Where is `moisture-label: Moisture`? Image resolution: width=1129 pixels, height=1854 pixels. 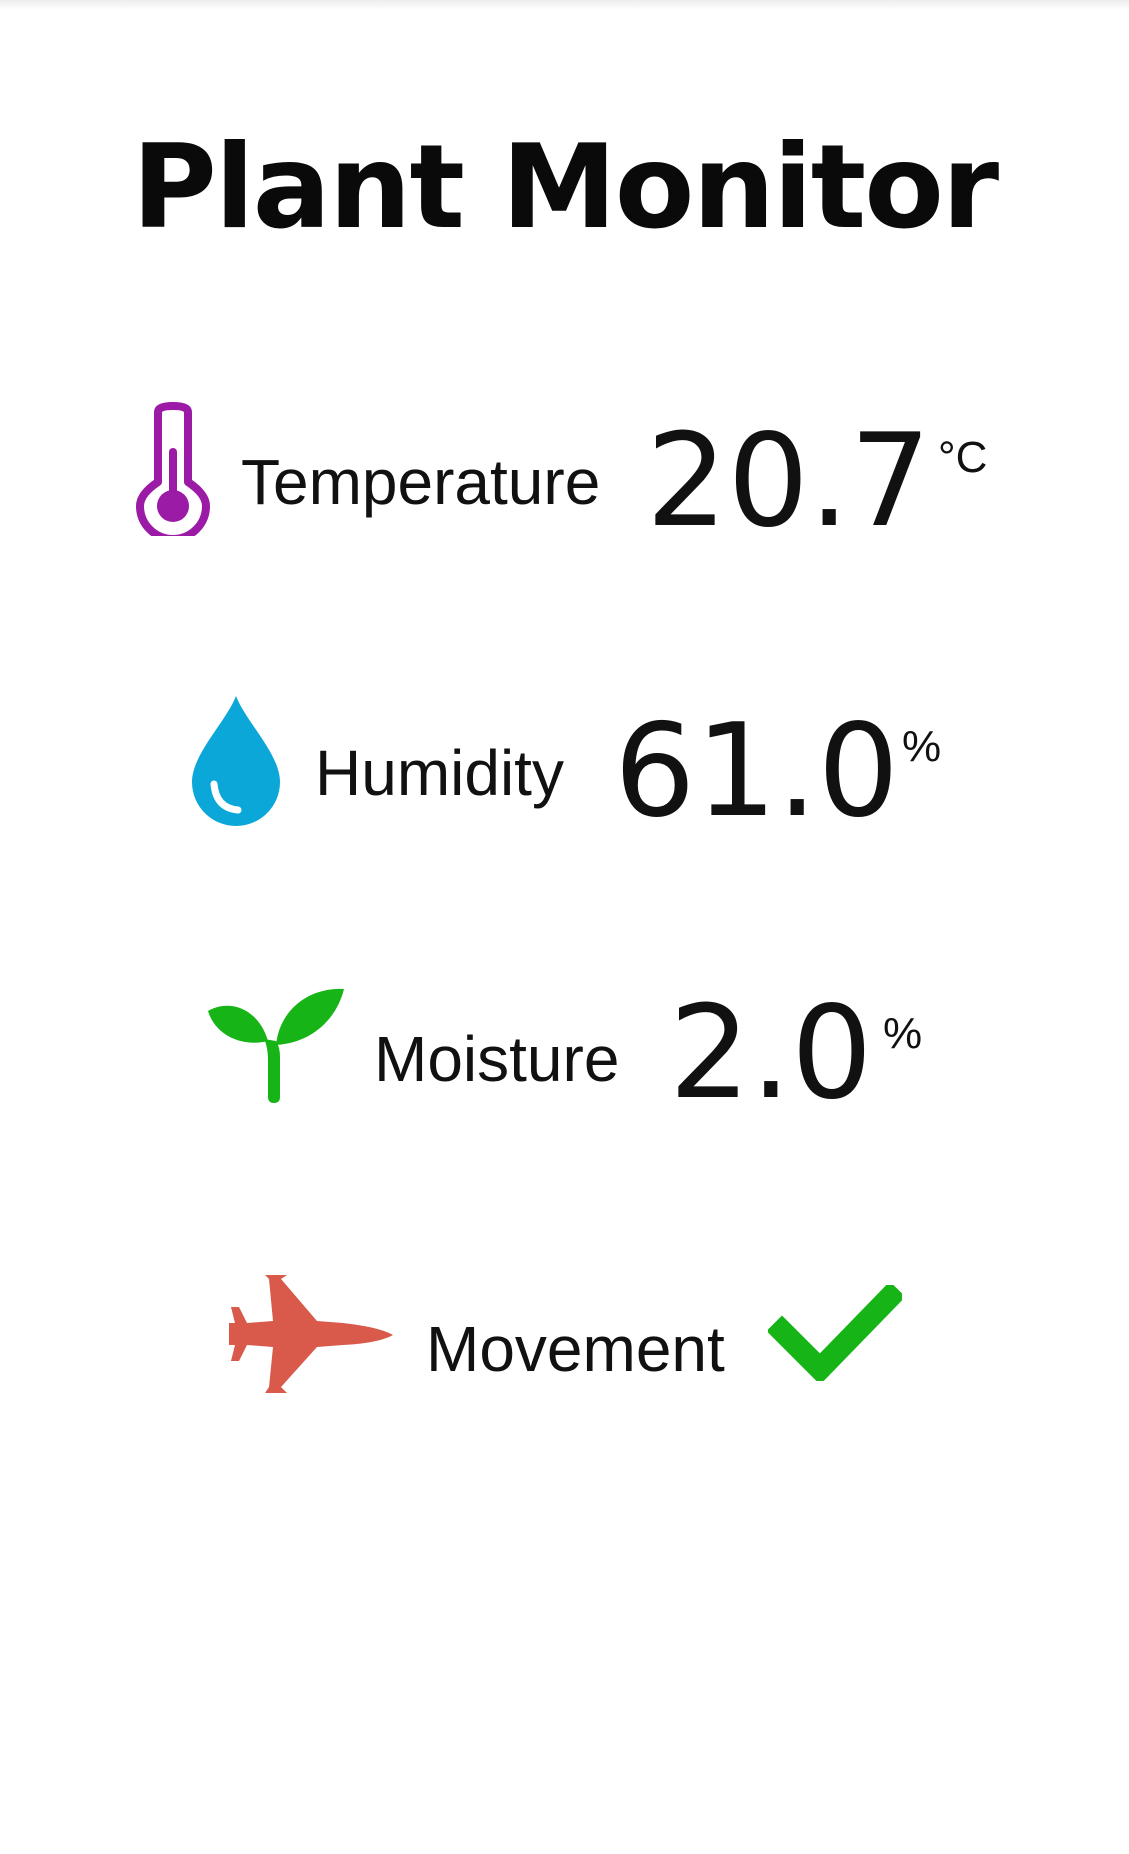
moisture-label: Moisture is located at coordinates (497, 1059).